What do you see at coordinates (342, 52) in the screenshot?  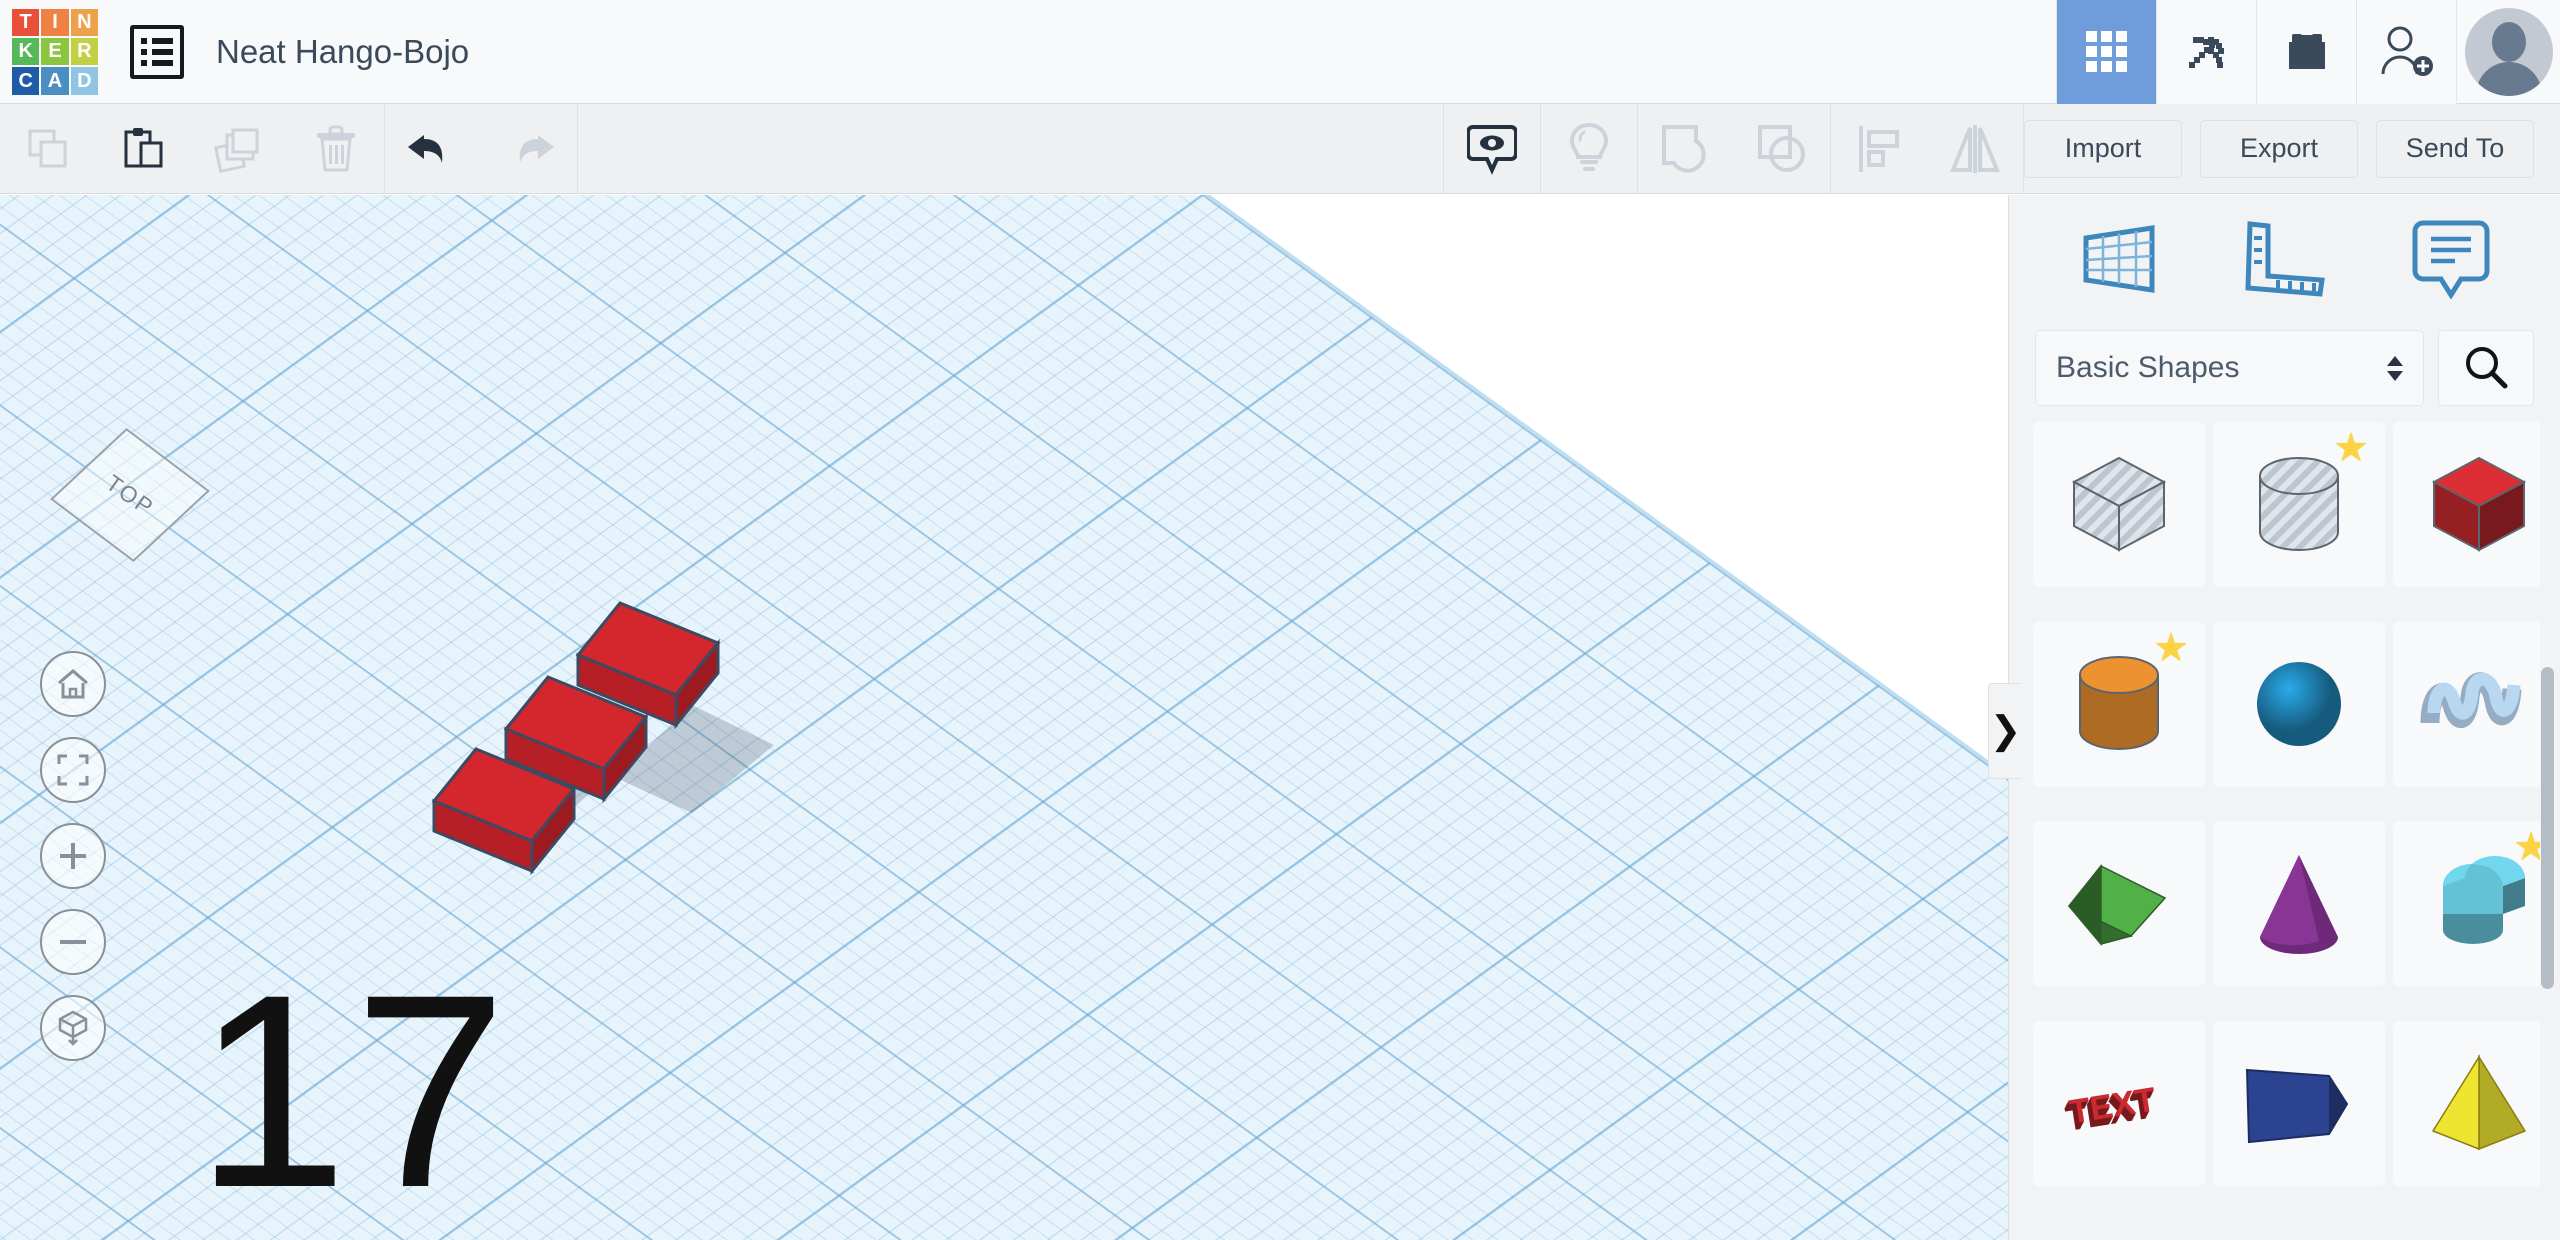 I see `design-title: Neat Hango-Bojo` at bounding box center [342, 52].